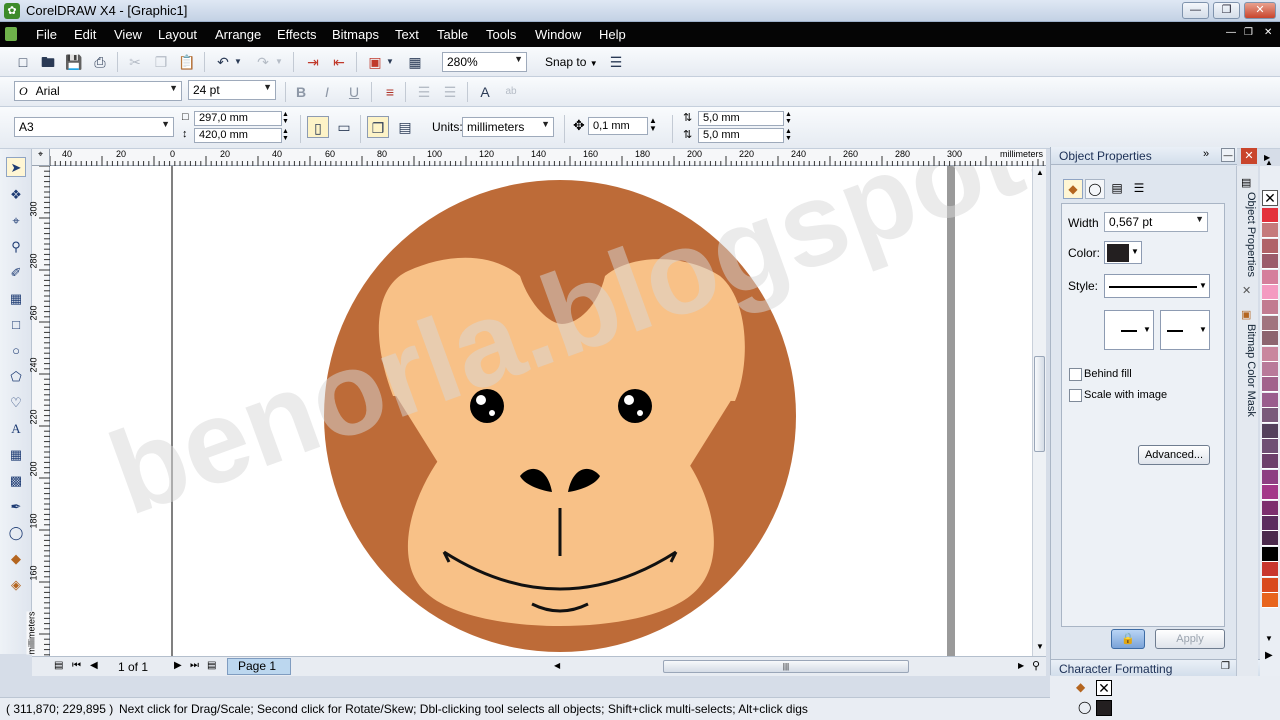 The width and height of the screenshot is (1280, 720). I want to click on bitmap-mask-tab-icon: ▣, so click(1246, 314).